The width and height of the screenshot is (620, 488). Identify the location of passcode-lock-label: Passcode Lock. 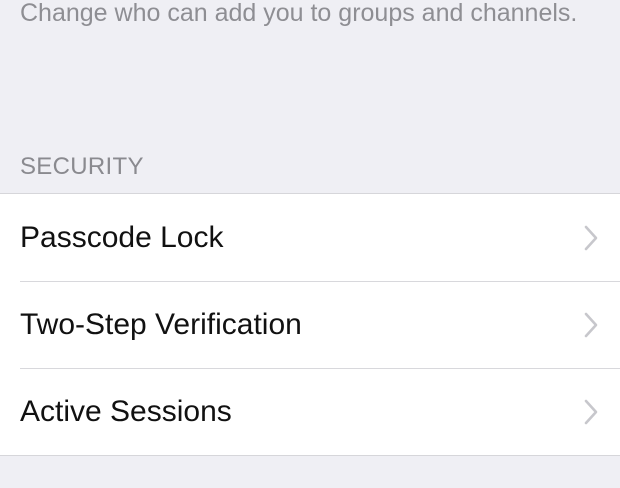
(122, 237).